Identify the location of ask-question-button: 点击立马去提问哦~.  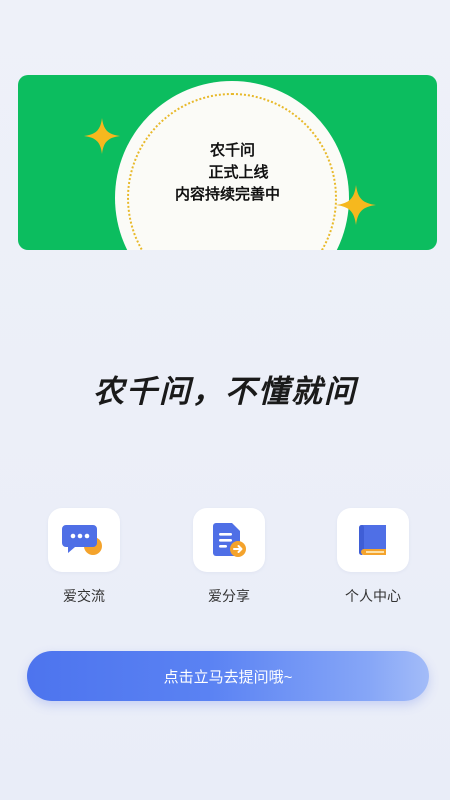
(228, 676).